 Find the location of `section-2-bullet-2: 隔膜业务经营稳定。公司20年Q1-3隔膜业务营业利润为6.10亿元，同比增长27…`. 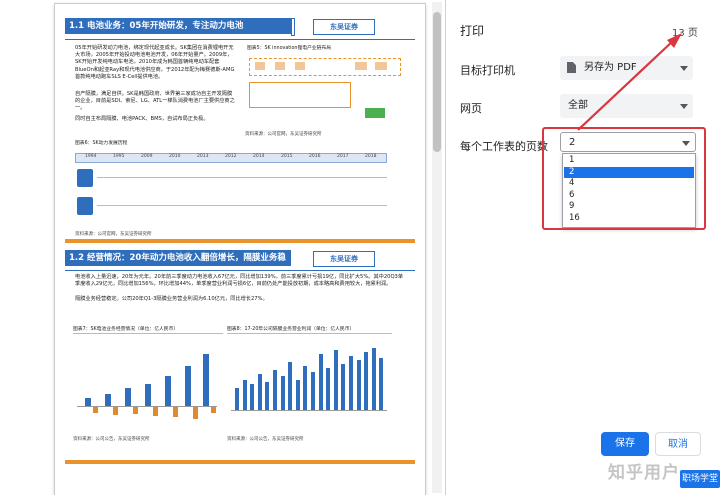

section-2-bullet-2: 隔膜业务经营稳定。公司20年Q1-3隔膜业务营业利润为6.10亿元，同比增长27… is located at coordinates (171, 299).